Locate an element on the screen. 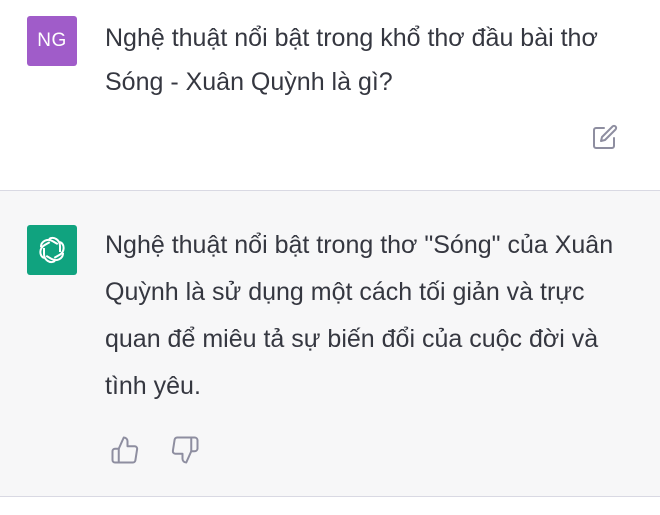 This screenshot has width=660, height=515. thumbs-up-icon is located at coordinates (125, 450).